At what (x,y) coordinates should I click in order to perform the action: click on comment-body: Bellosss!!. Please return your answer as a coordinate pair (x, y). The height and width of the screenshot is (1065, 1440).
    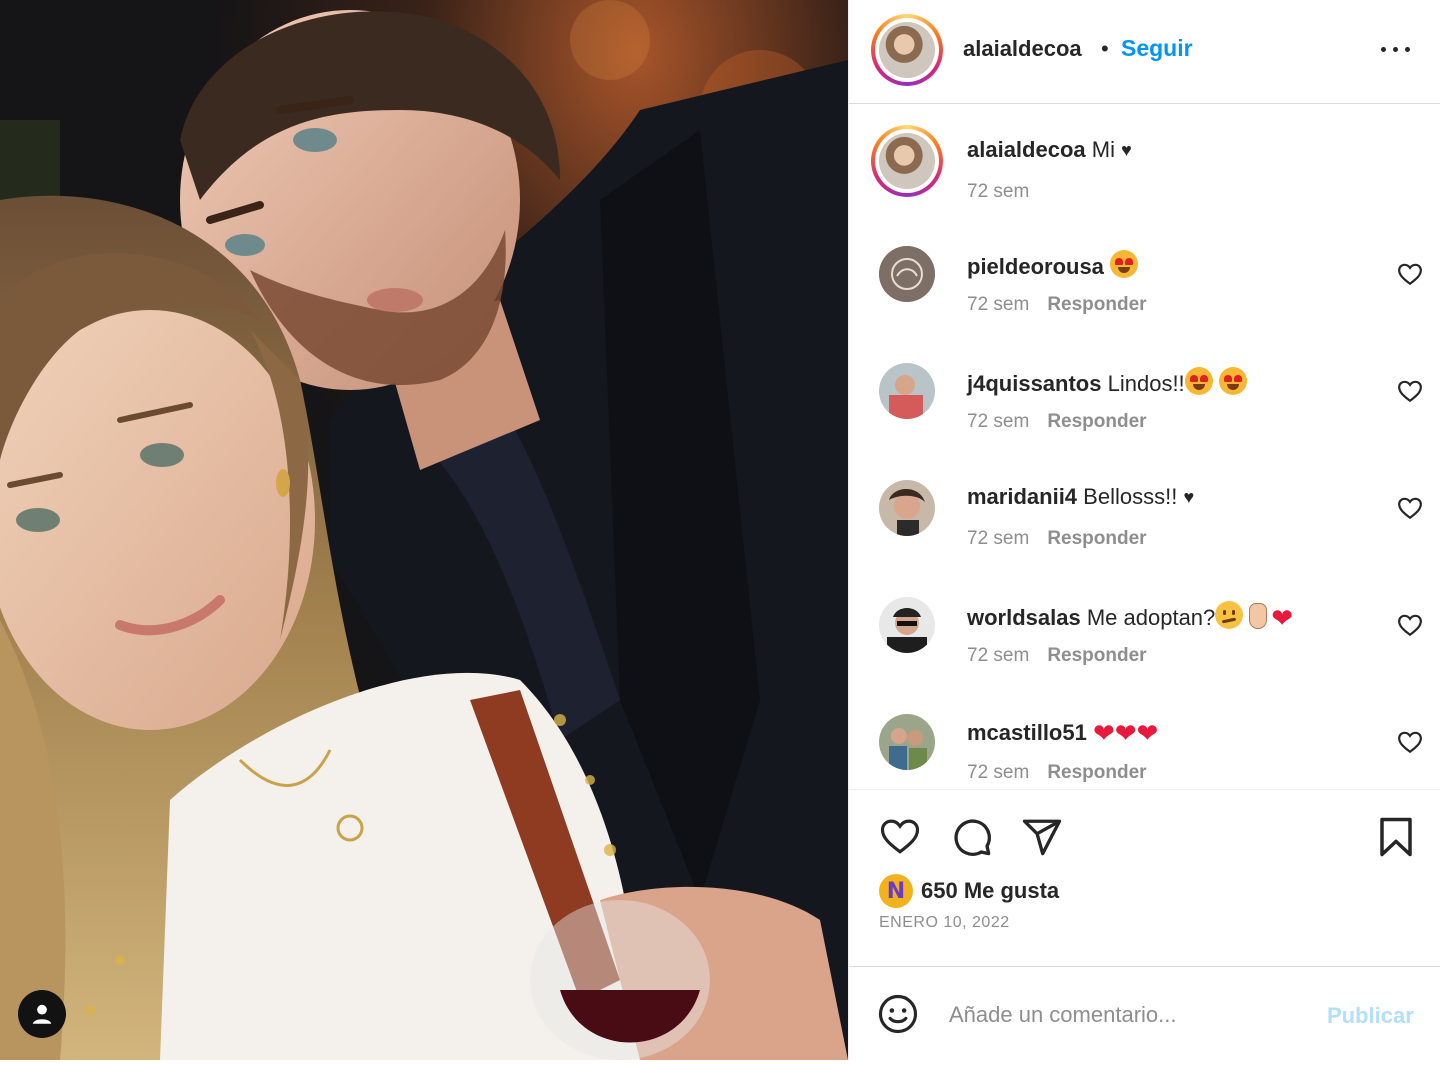
    Looking at the image, I should click on (1130, 496).